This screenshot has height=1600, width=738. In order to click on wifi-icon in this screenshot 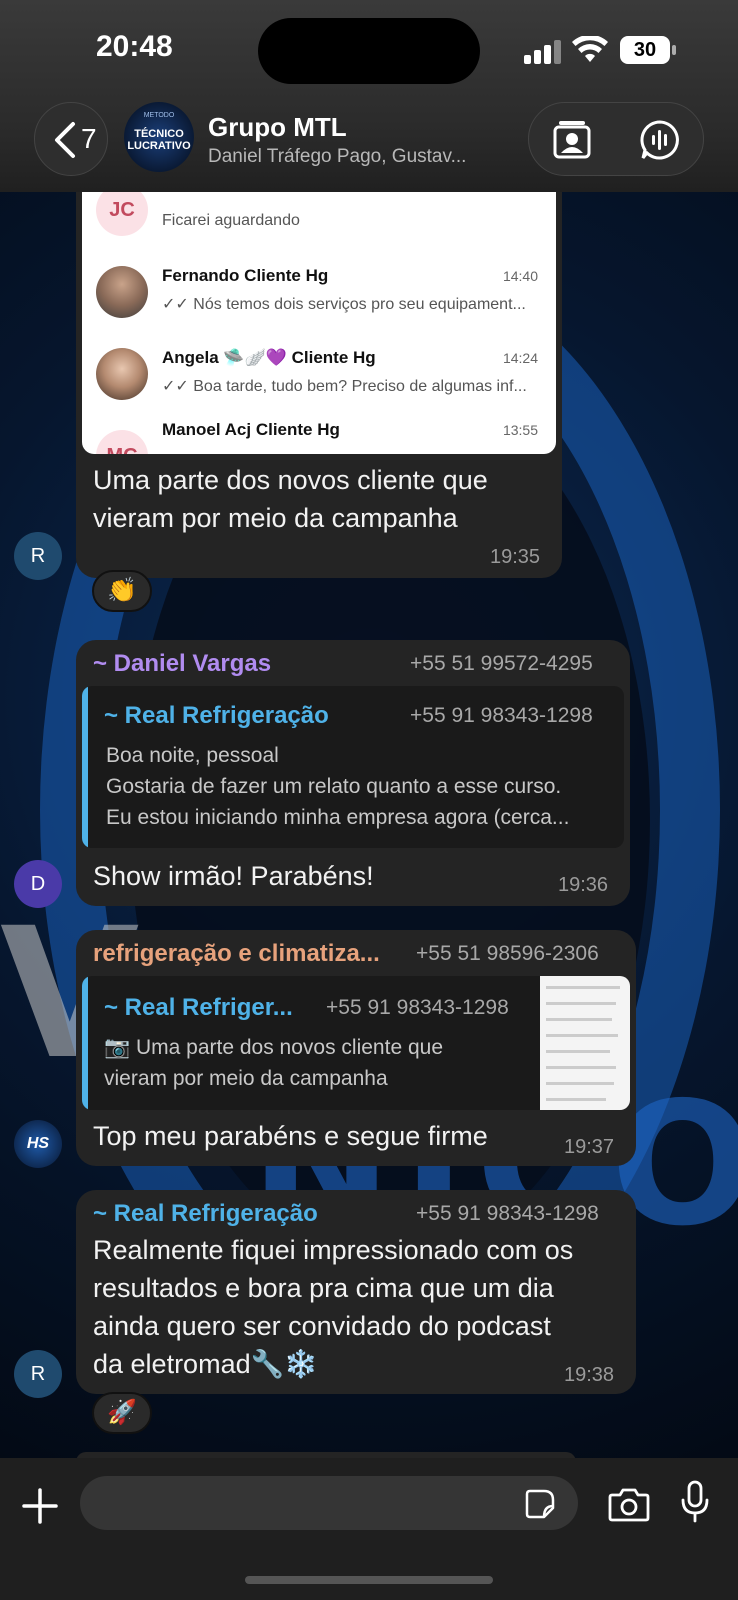, I will do `click(590, 49)`.